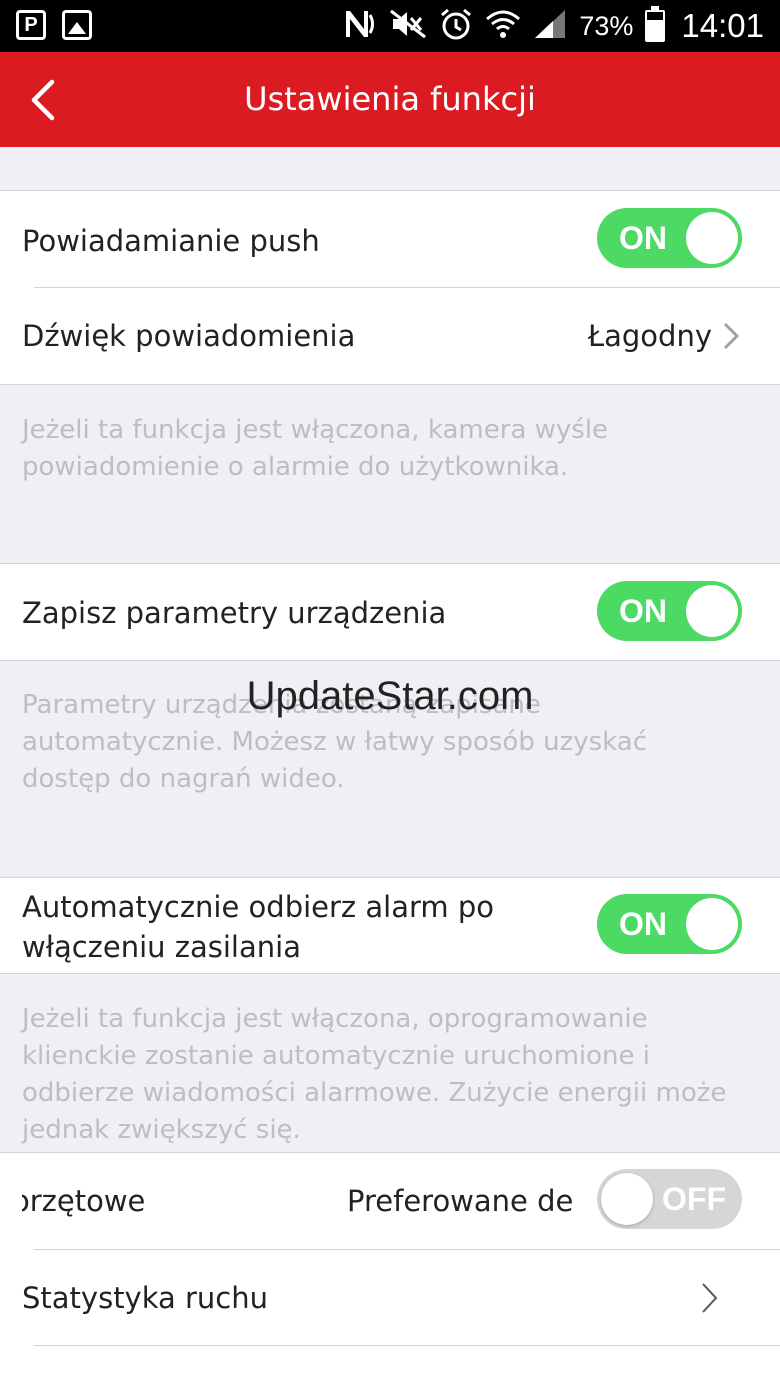 This screenshot has height=1386, width=780. I want to click on auto-alarm-toggle: ON, so click(669, 924).